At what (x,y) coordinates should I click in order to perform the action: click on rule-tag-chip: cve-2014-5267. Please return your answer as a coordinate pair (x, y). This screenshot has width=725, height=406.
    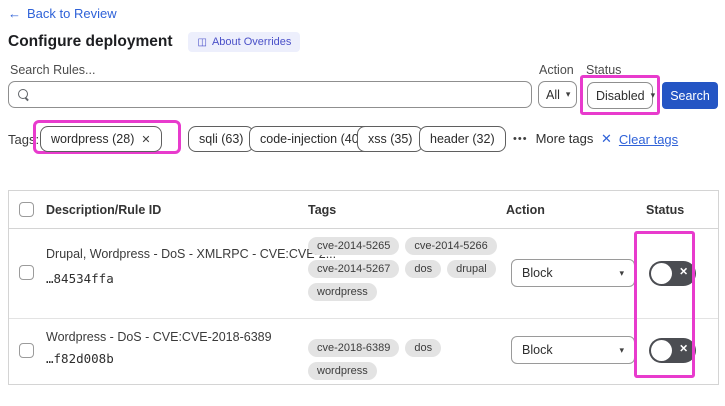
    Looking at the image, I should click on (354, 269).